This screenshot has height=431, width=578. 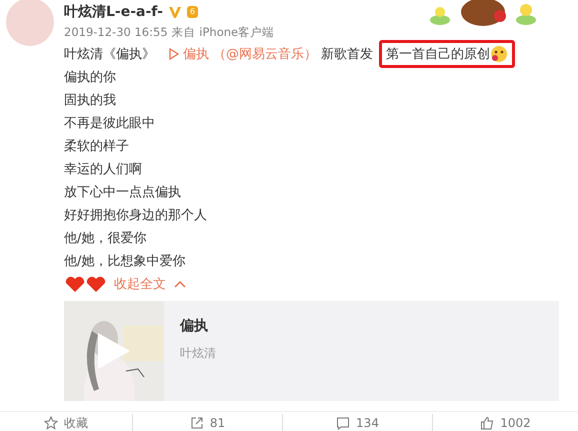 What do you see at coordinates (106, 239) in the screenshot?
I see `post-text: 他/她，很爱你` at bounding box center [106, 239].